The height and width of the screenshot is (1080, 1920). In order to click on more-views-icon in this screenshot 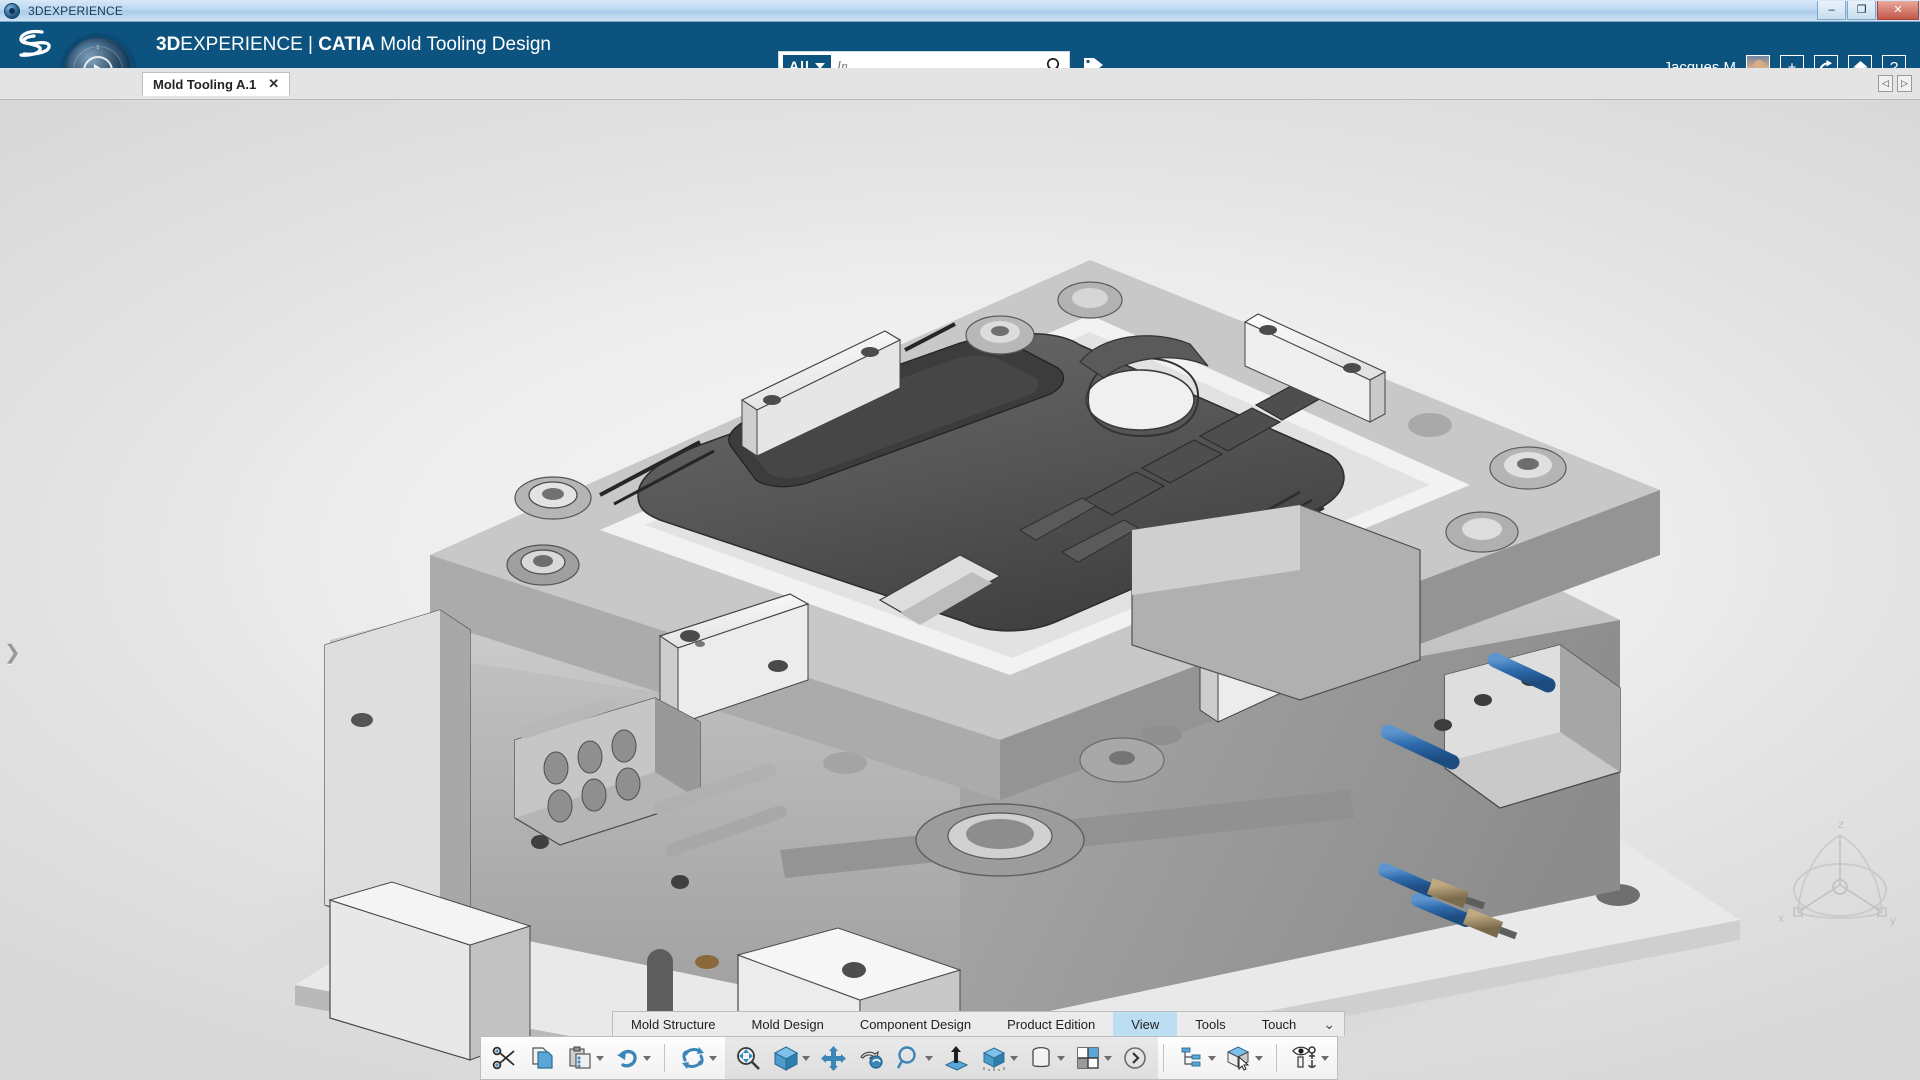, I will do `click(1135, 1058)`.